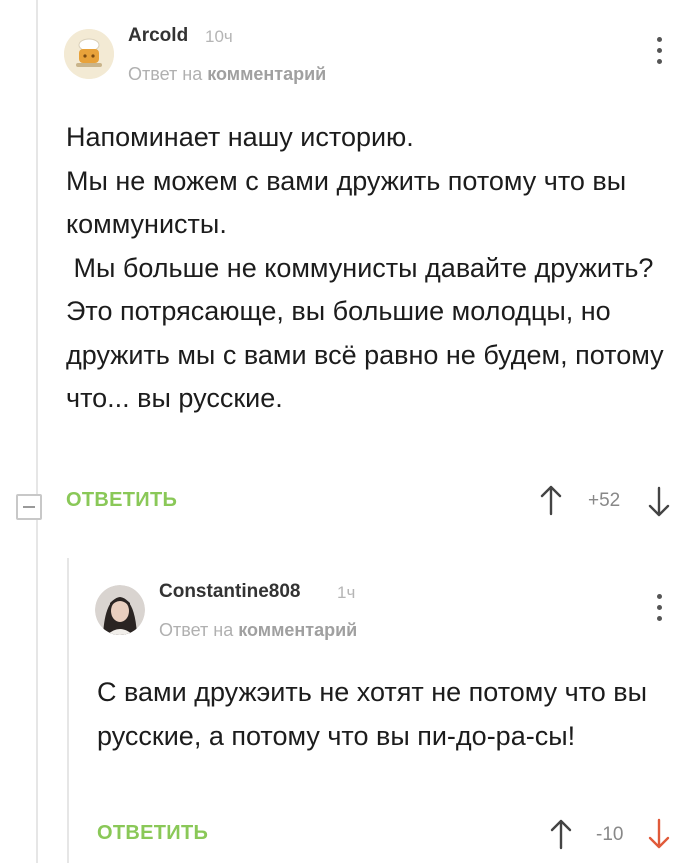 Image resolution: width=700 pixels, height=863 pixels. Describe the element at coordinates (229, 592) in the screenshot. I see `username: Constantine808` at that location.